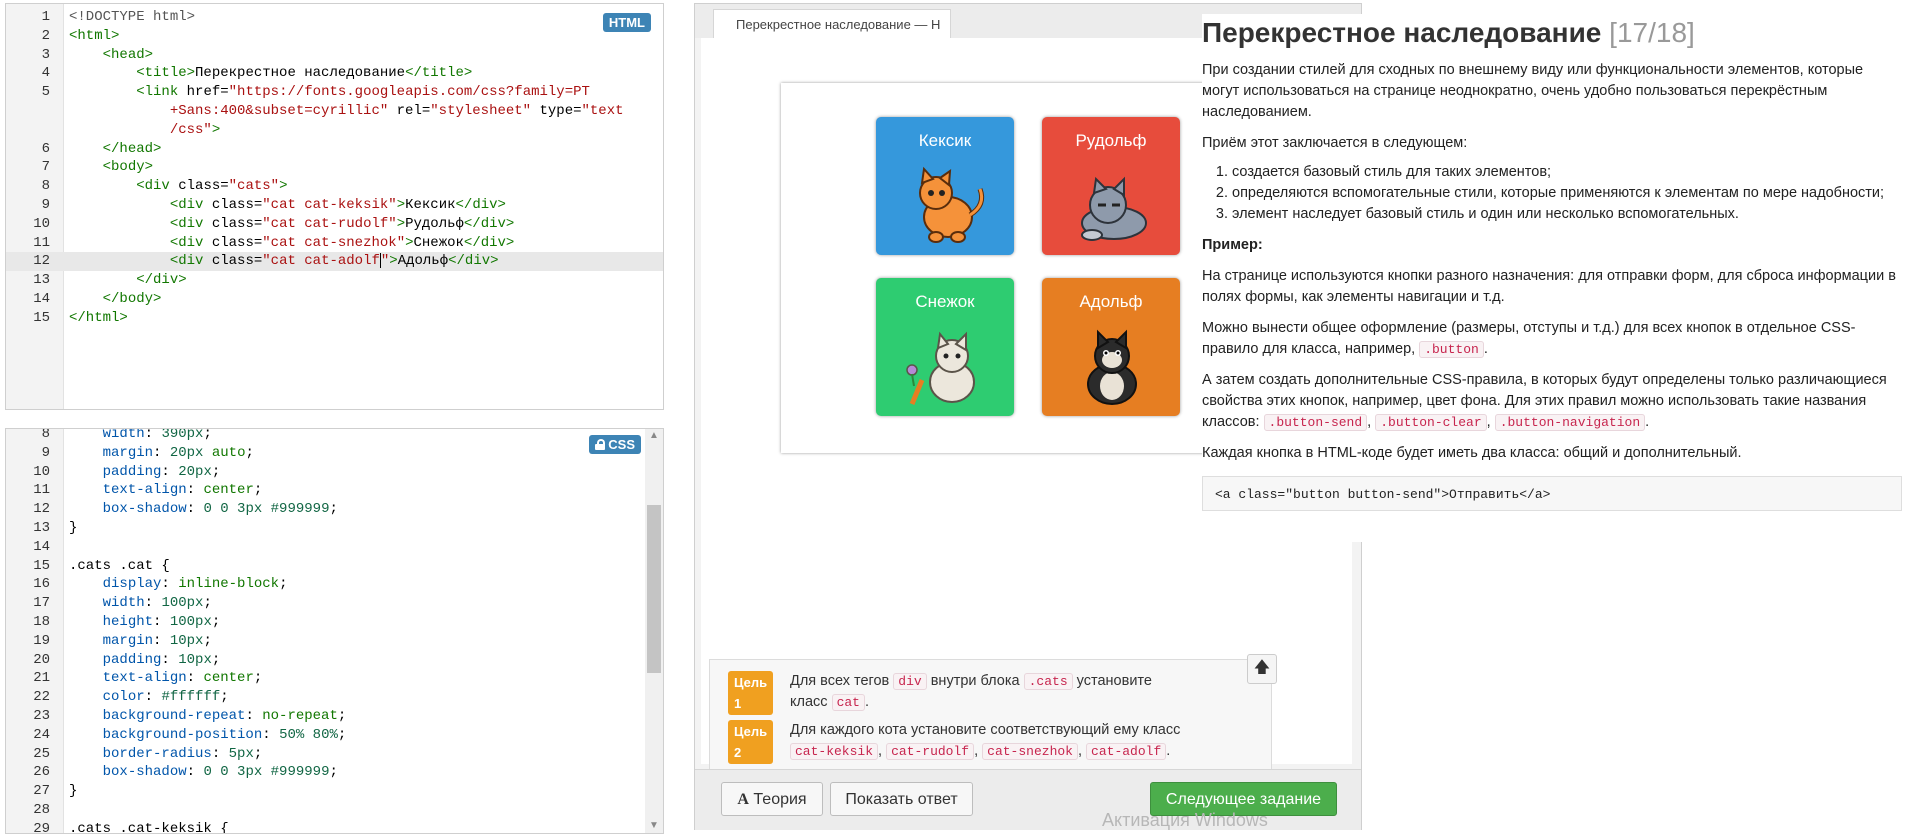  Describe the element at coordinates (334, 17) in the screenshot. I see `code-line: 1 <!DOCTYPE html>` at that location.